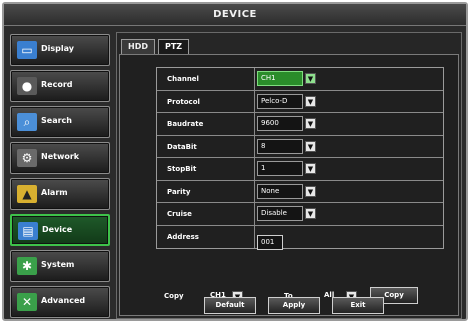  What do you see at coordinates (27, 194) in the screenshot?
I see `alarm-icon: ▲` at bounding box center [27, 194].